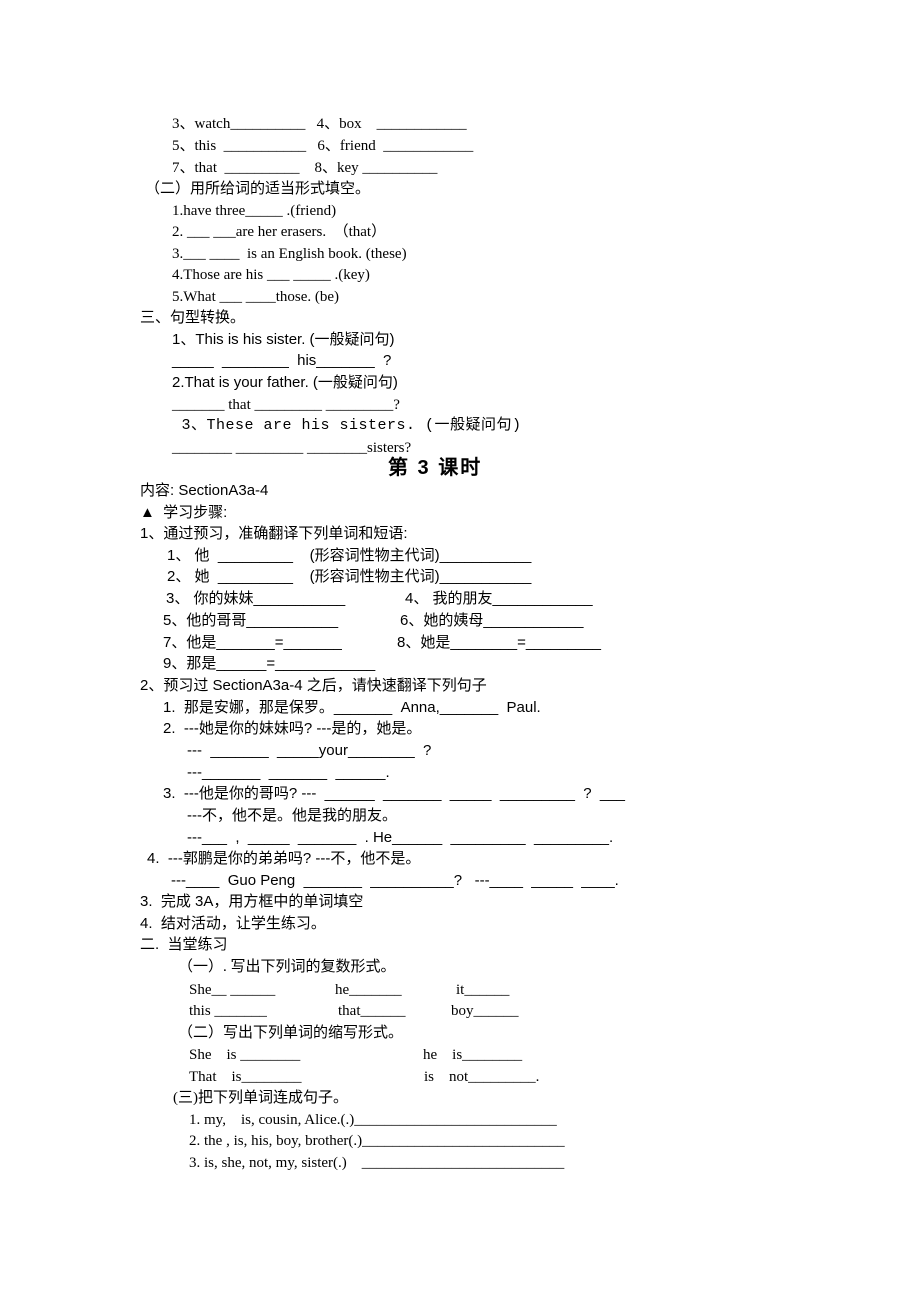  Describe the element at coordinates (245, 1077) in the screenshot. I see `contraction-item: That is________` at that location.